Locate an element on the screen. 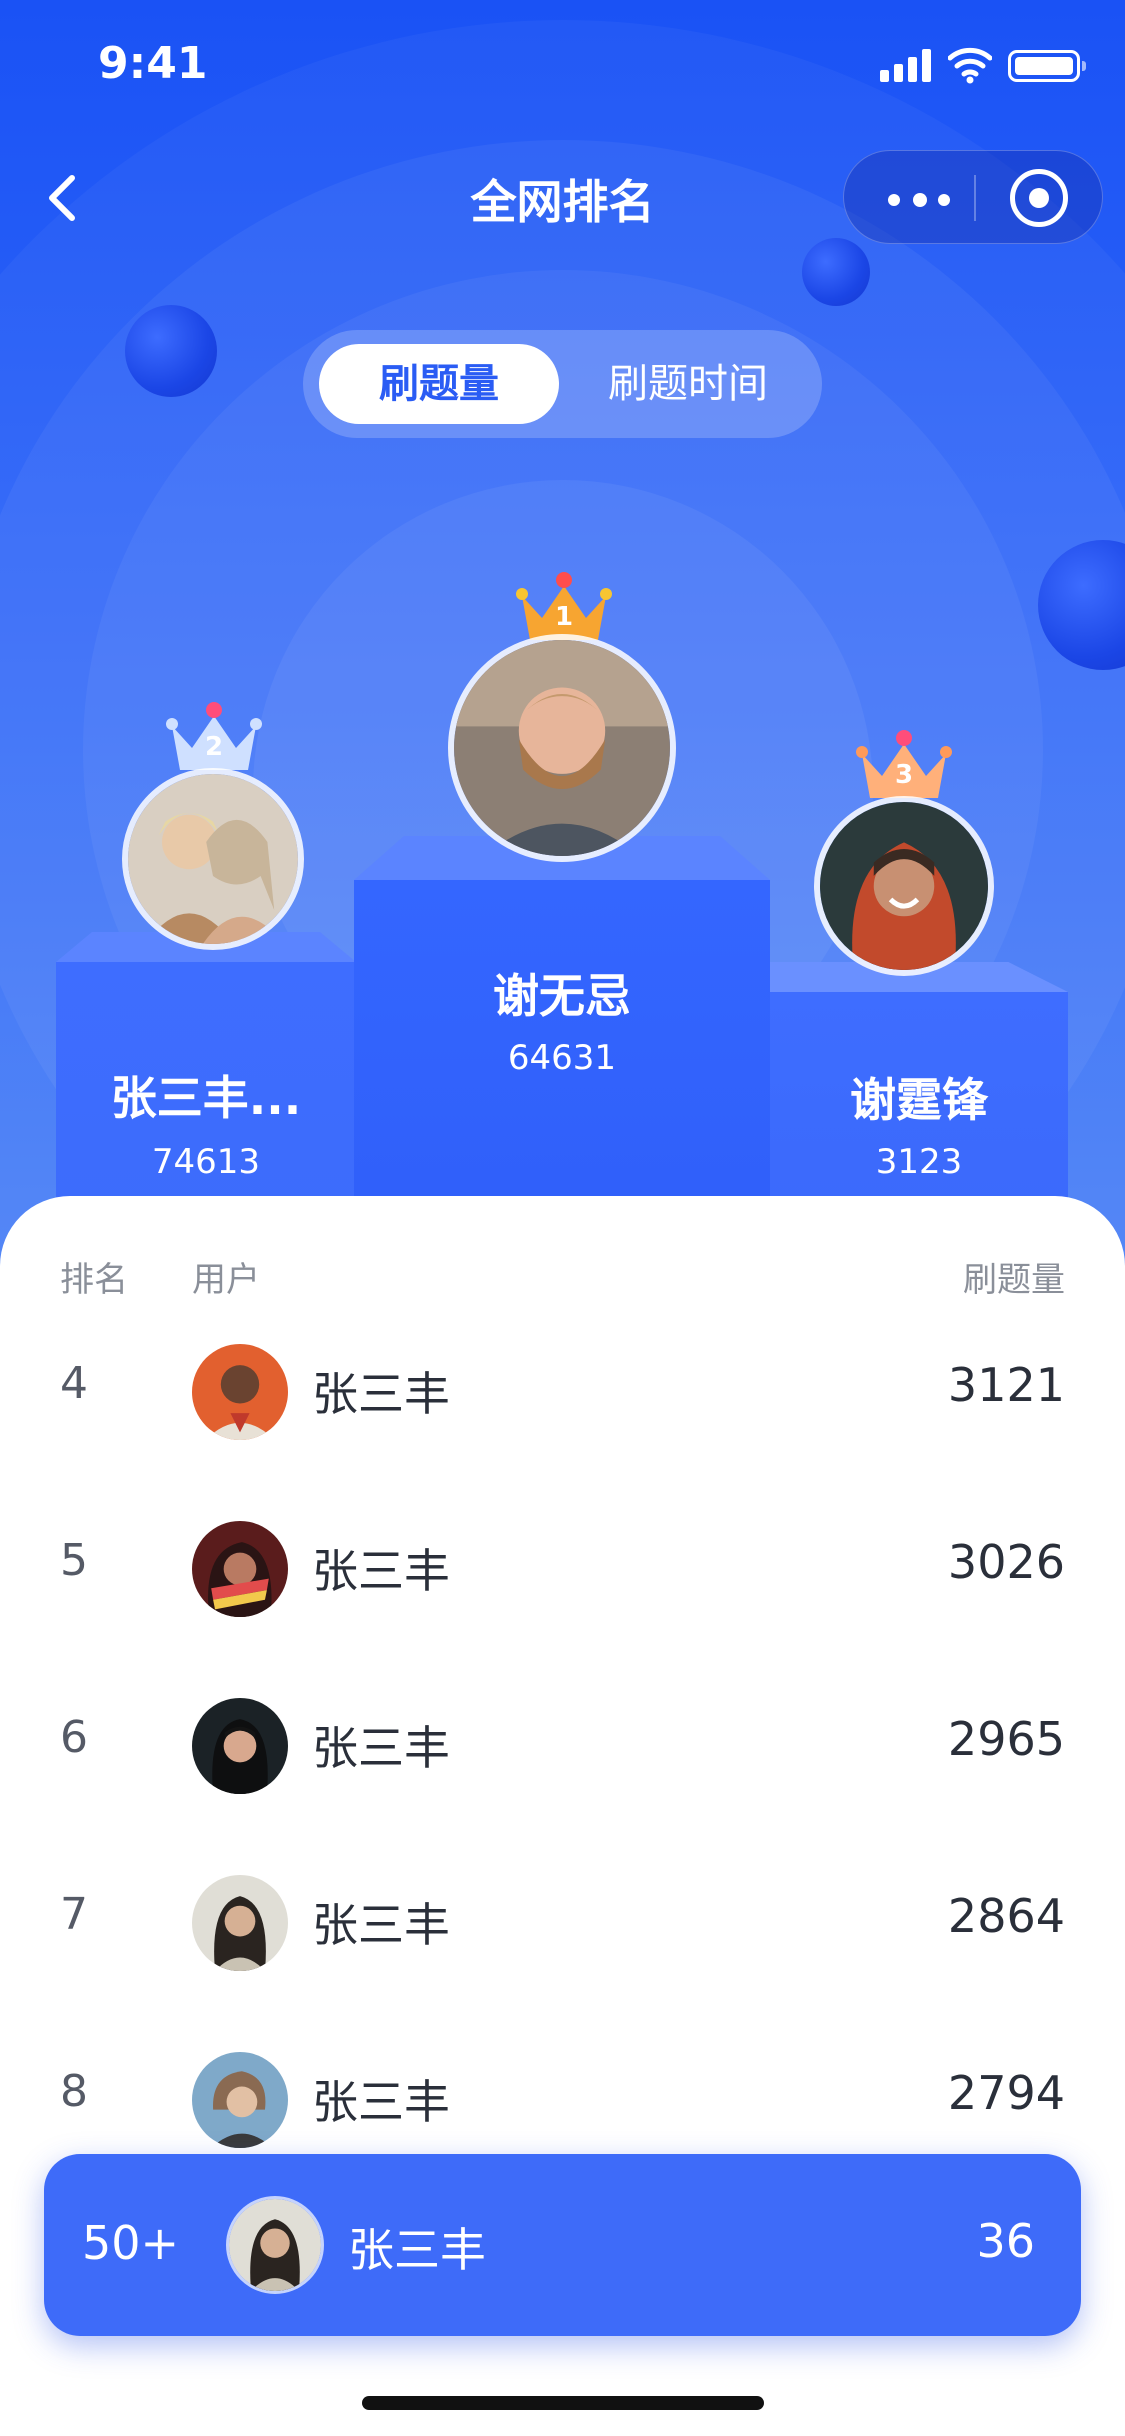 Image resolution: width=1125 pixels, height=2436 pixels. list-item: 5 张三丰 3026 is located at coordinates (562, 1567).